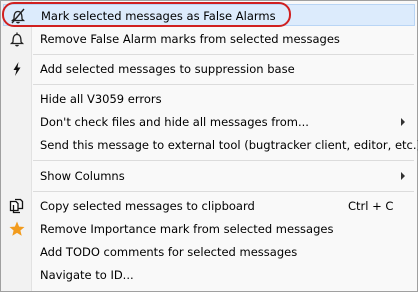 The image size is (418, 292). What do you see at coordinates (209, 176) in the screenshot?
I see `menu-item-show-columns: Show Columns` at bounding box center [209, 176].